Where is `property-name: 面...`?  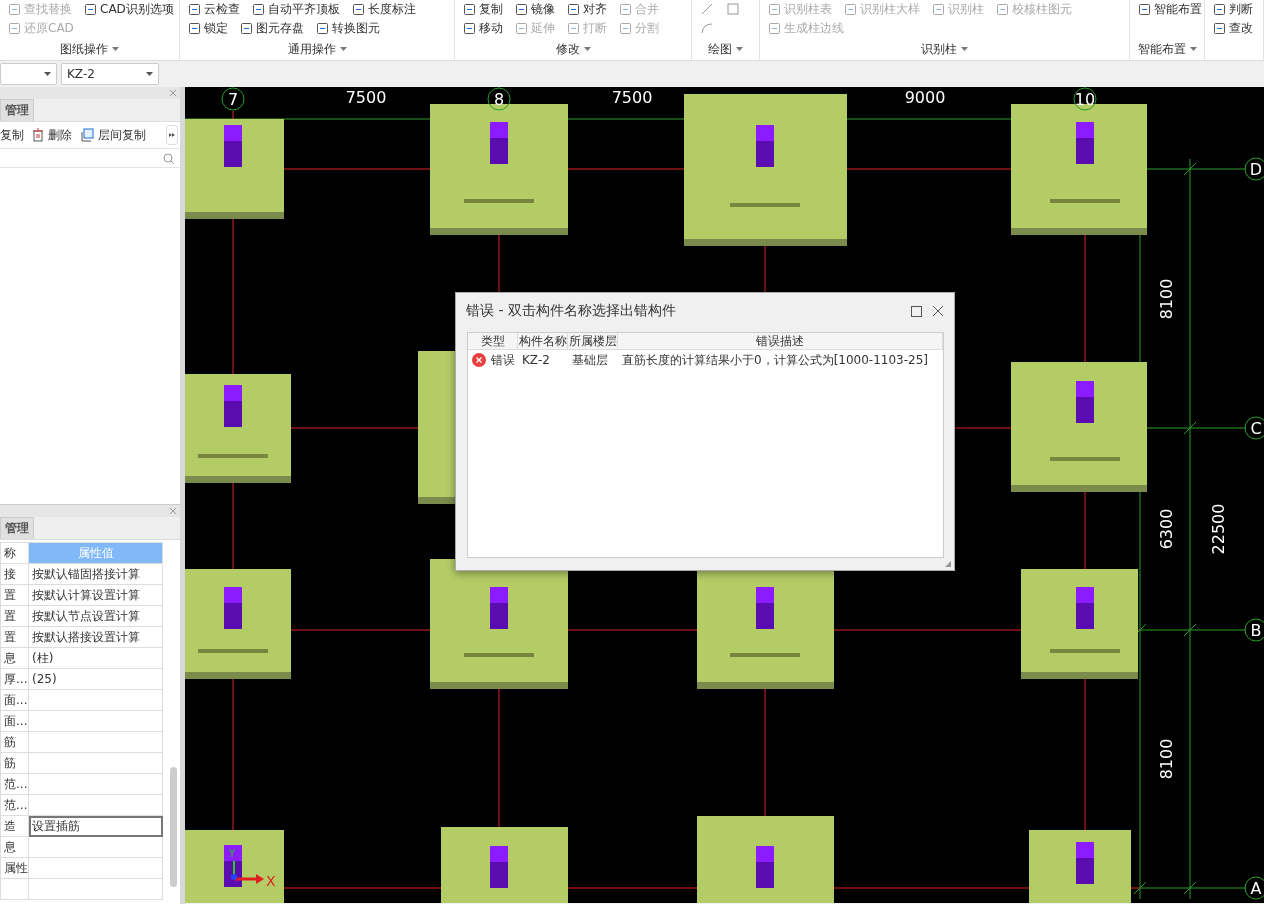 property-name: 面... is located at coordinates (14, 700).